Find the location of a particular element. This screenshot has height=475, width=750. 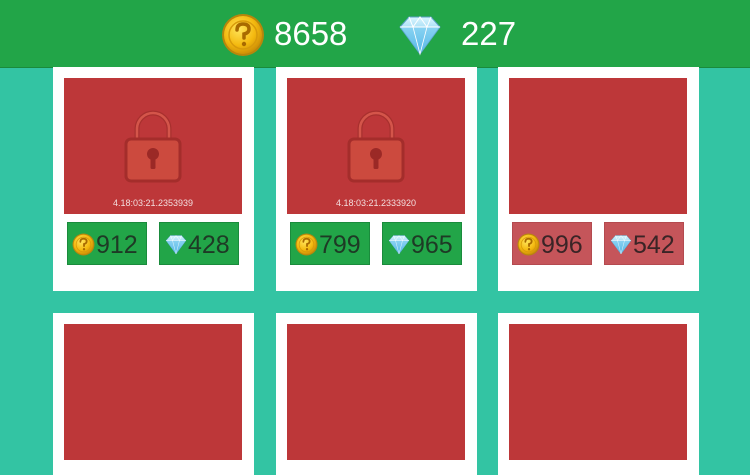

item-image: 4.18:03:21.2333920 is located at coordinates (376, 146).